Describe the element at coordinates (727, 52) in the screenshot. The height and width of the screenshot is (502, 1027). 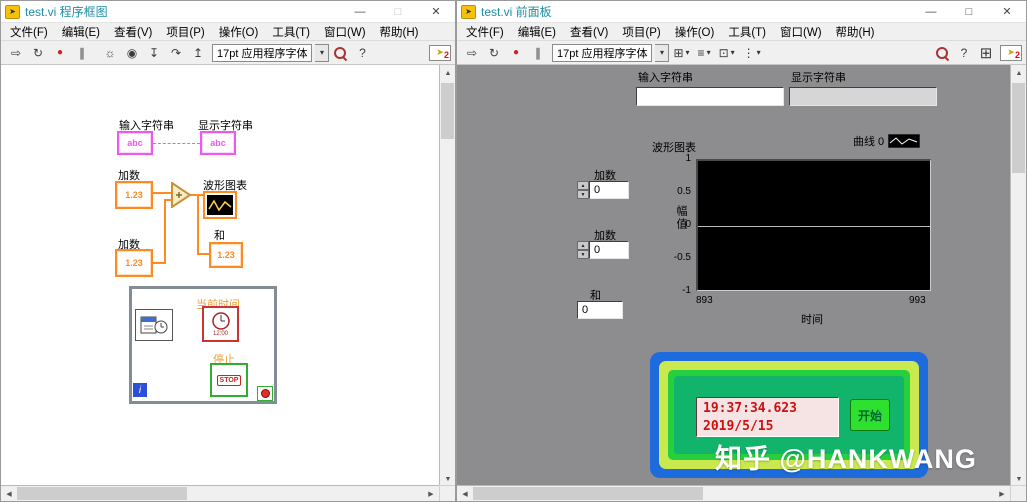
I see `resize-objects-dropdown: ⊡ ▾` at that location.